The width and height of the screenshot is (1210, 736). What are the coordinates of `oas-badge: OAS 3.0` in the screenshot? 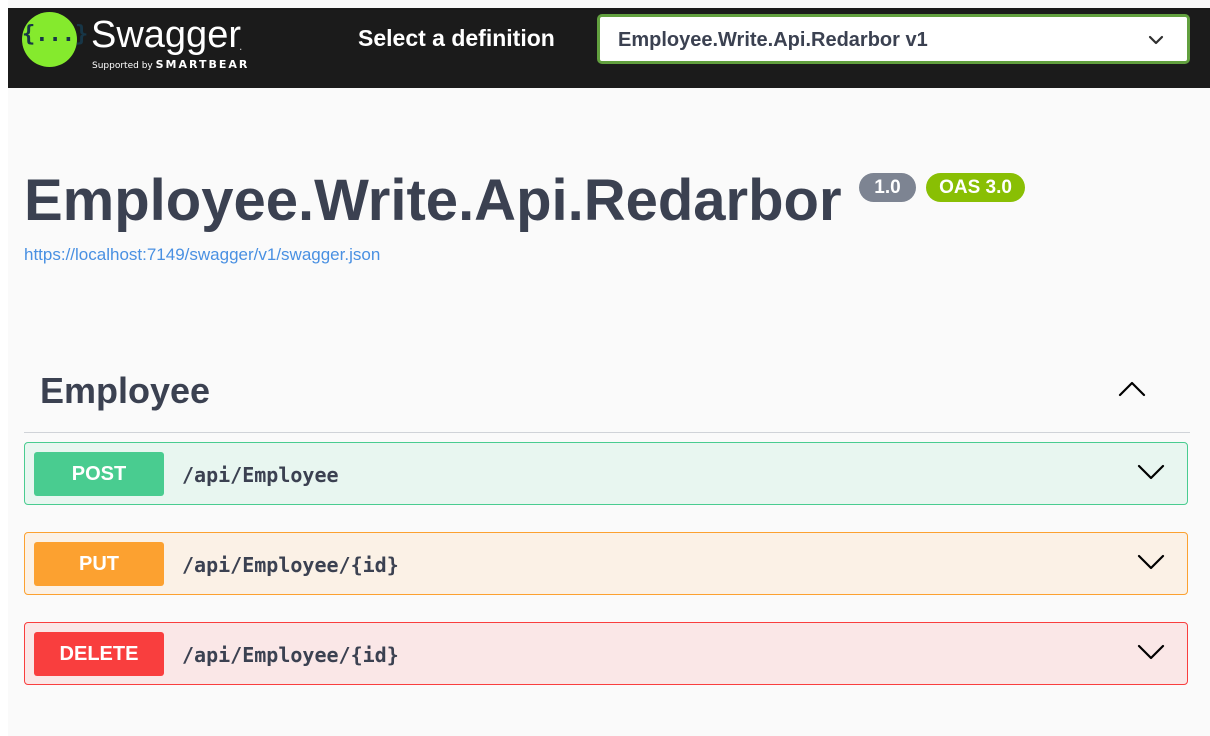 It's located at (975, 187).